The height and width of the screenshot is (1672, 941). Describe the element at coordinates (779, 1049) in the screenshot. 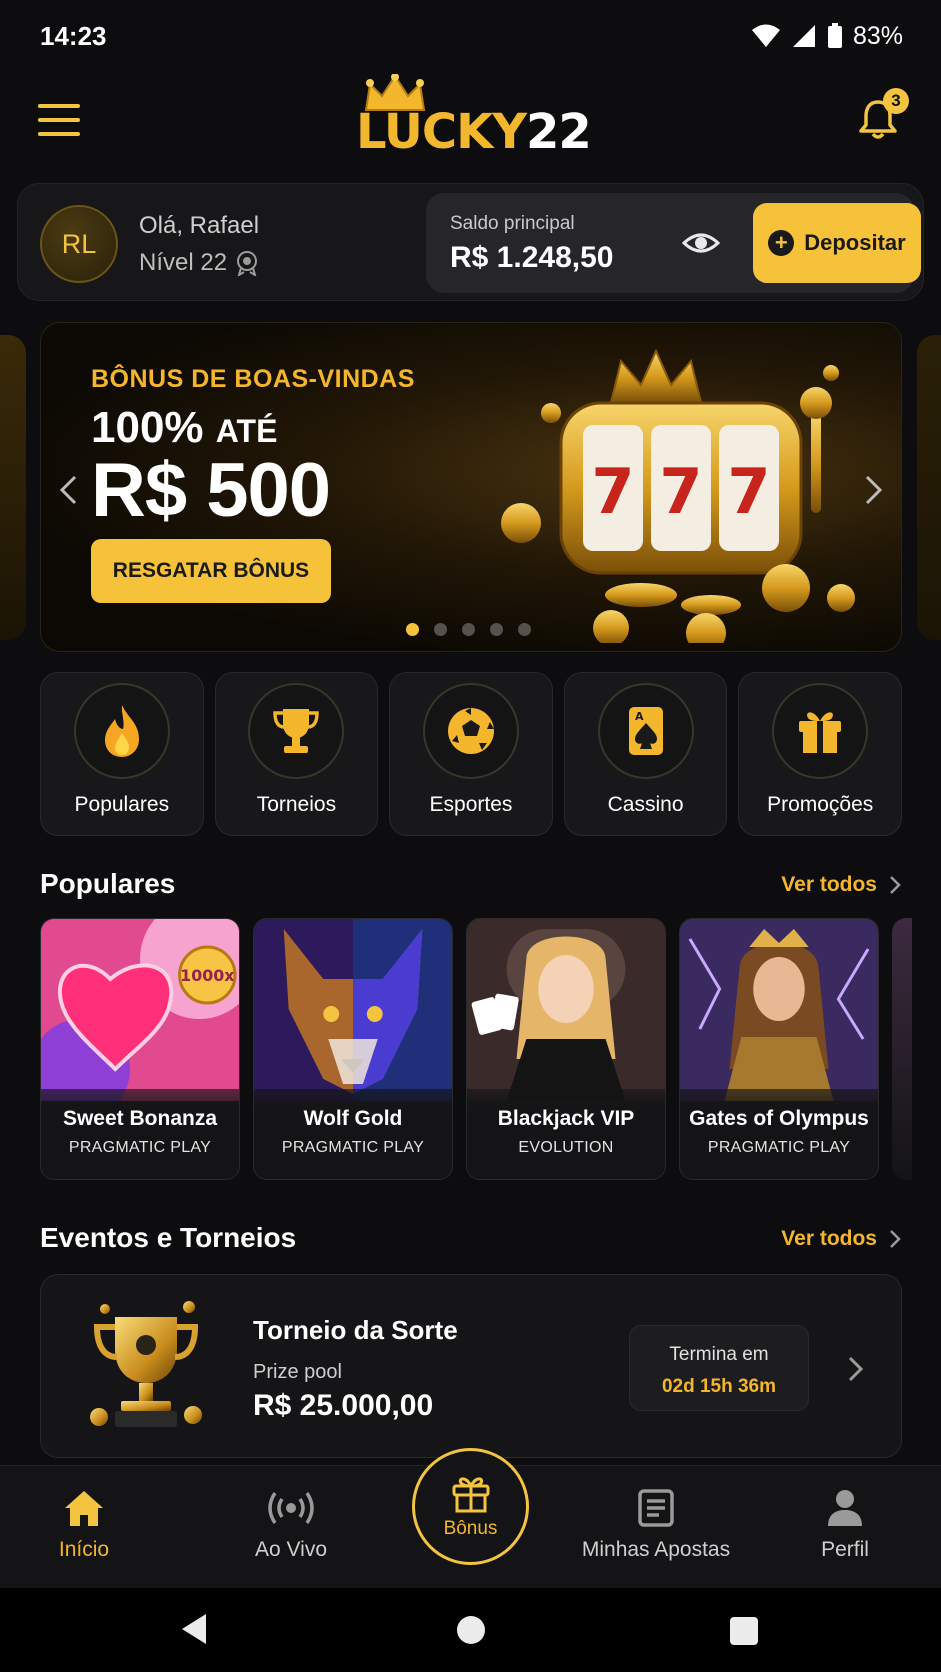

I see `game-card: Gates of Olympus PRAGMATIC PLAY` at that location.